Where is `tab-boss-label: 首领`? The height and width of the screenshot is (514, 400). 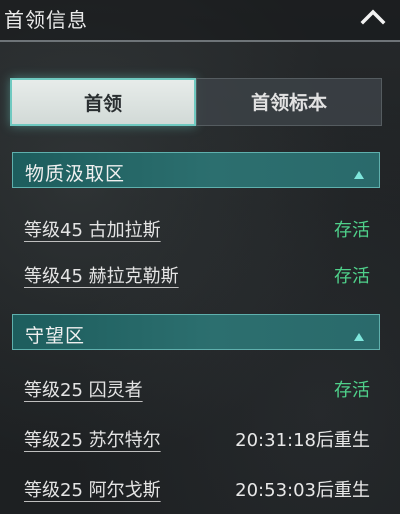
tab-boss-label: 首领 is located at coordinates (102, 104).